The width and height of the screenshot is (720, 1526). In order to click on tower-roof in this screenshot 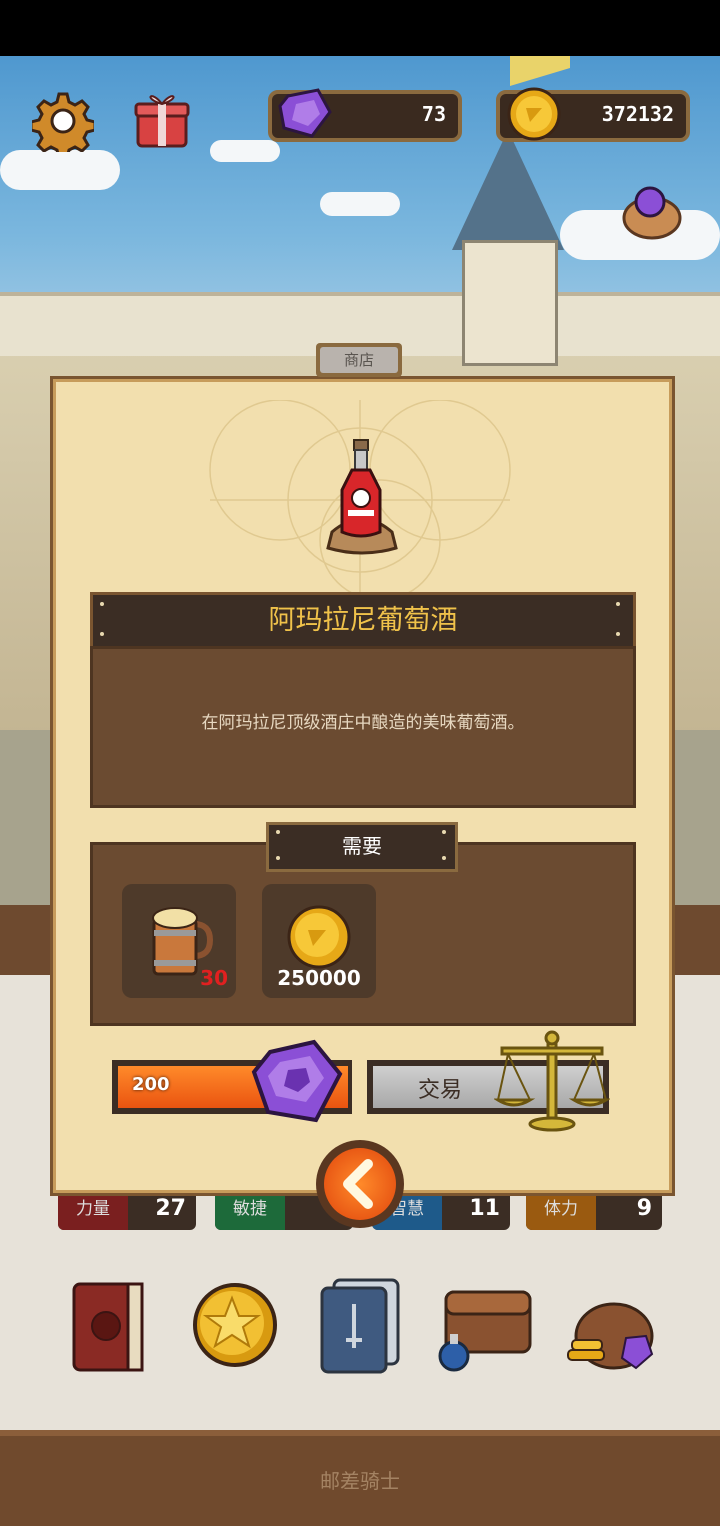, I will do `click(508, 190)`.